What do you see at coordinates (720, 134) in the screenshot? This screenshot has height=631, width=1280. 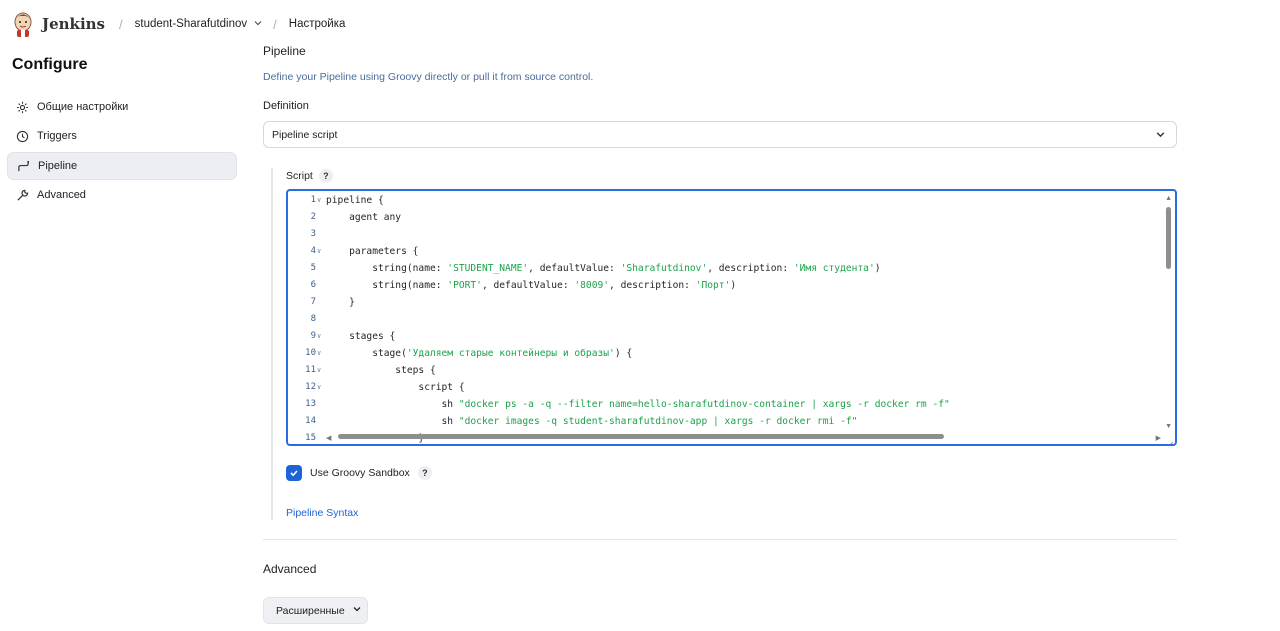 I see `definition-select: Pipeline script` at bounding box center [720, 134].